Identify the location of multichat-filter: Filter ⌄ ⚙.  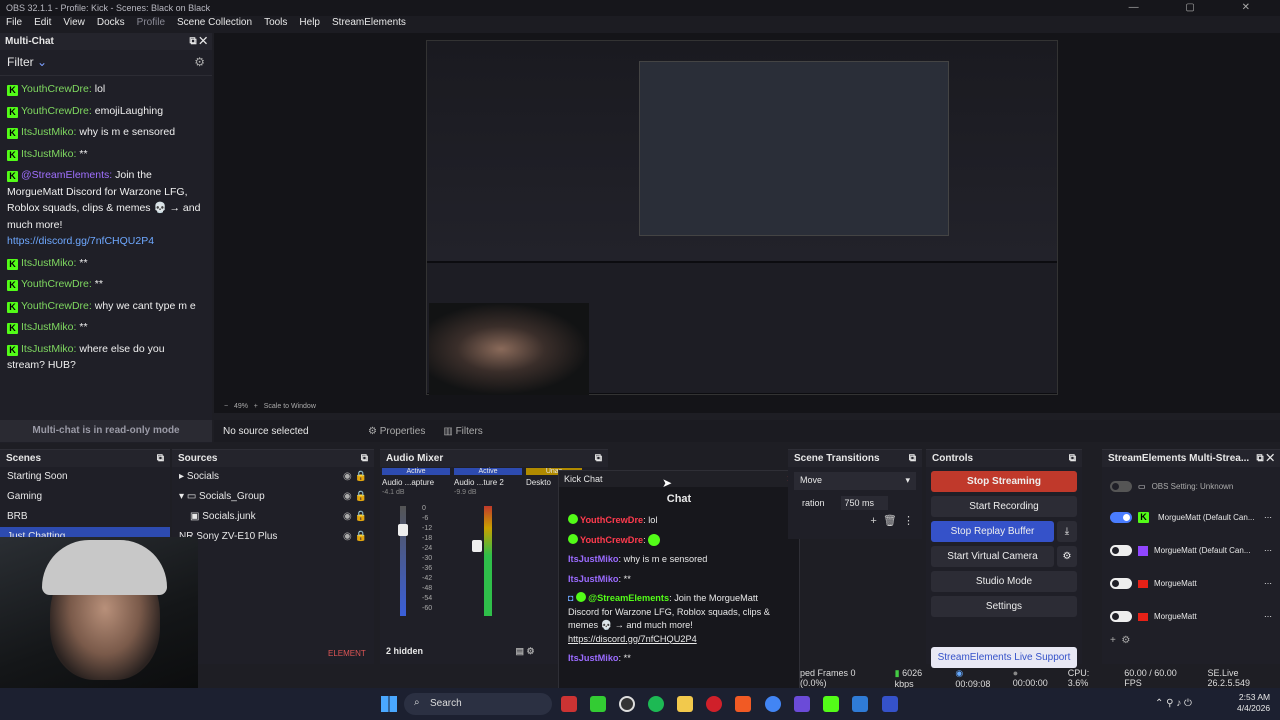
(106, 63).